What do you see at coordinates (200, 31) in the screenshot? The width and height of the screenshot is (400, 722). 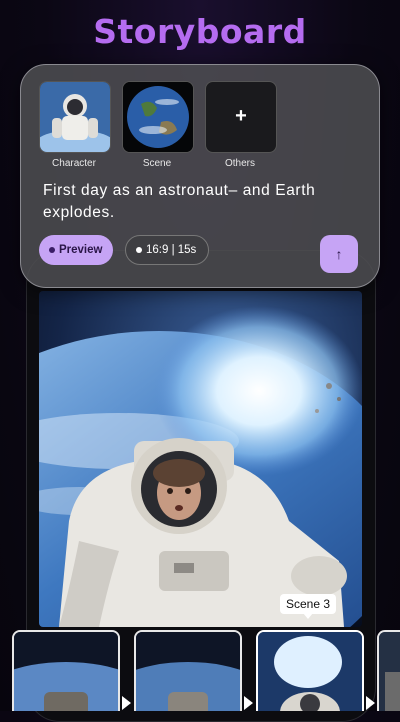 I see `page-title: Storyboard` at bounding box center [200, 31].